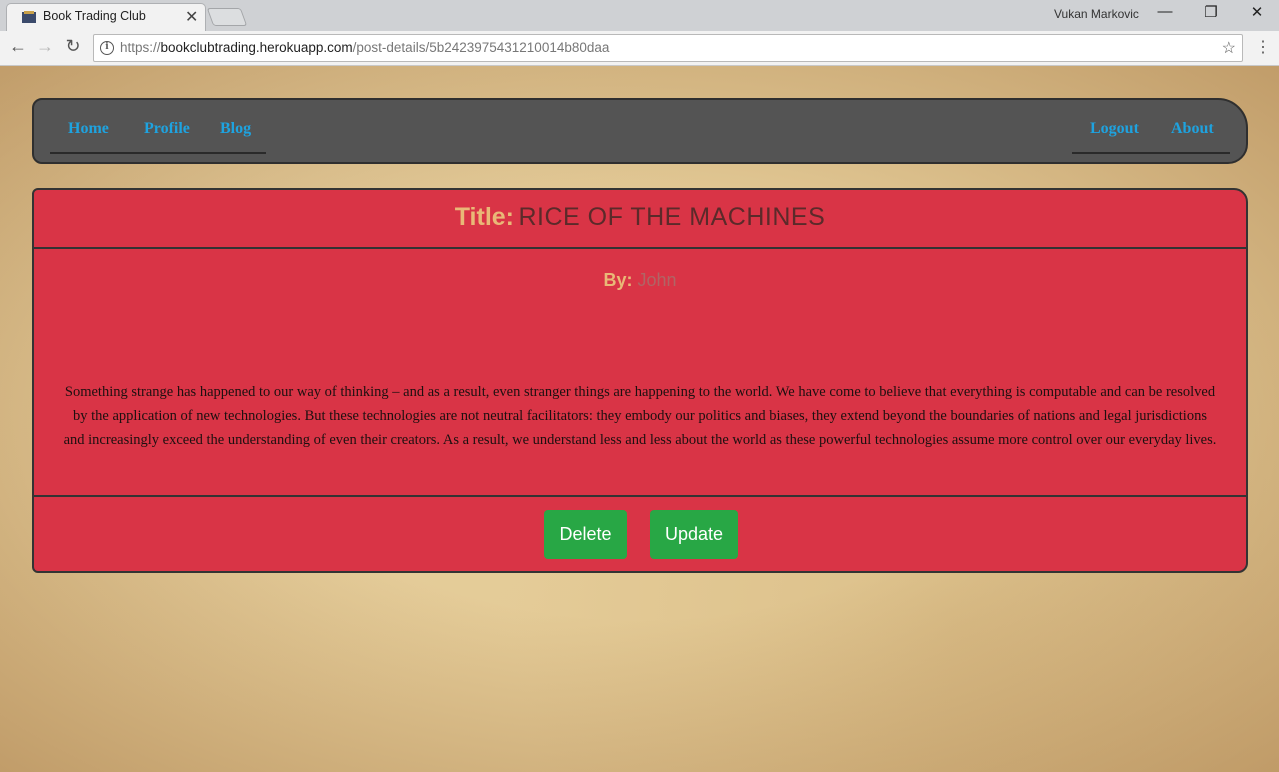  I want to click on nav-link-home: Home, so click(88, 129).